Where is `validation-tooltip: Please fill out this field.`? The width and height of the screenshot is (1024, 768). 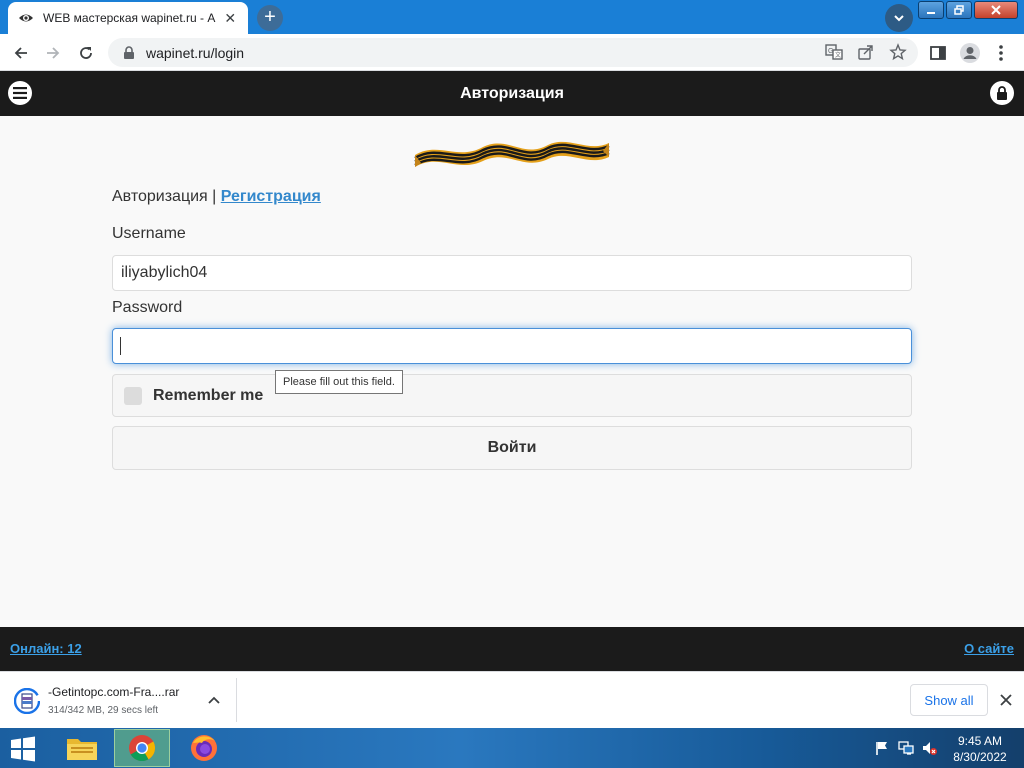 validation-tooltip: Please fill out this field. is located at coordinates (339, 382).